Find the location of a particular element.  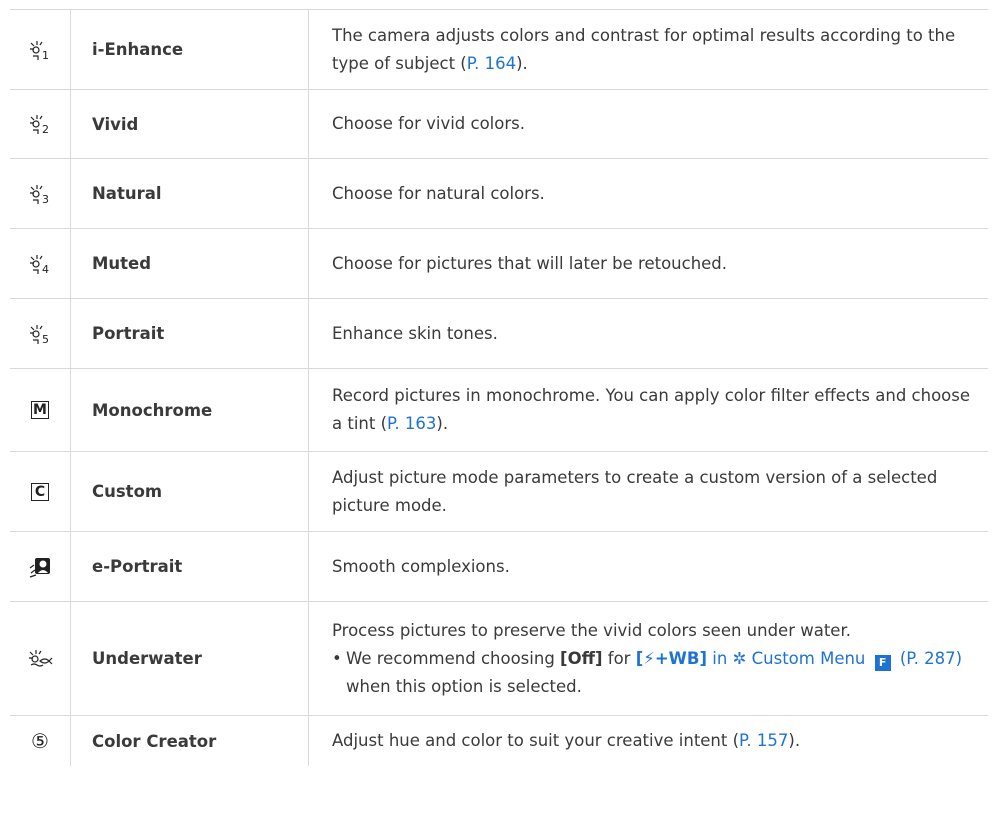

mode-name: Vivid is located at coordinates (190, 124).